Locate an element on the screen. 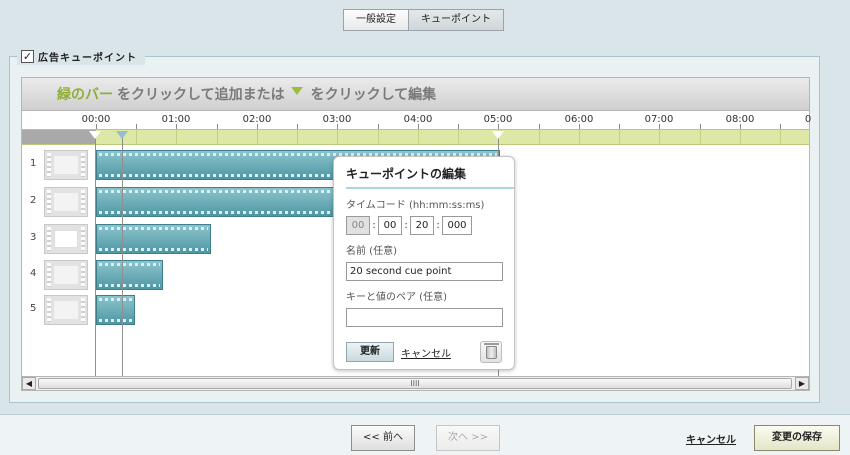 This screenshot has height=455, width=850. next-button: 次へ >> is located at coordinates (468, 438).